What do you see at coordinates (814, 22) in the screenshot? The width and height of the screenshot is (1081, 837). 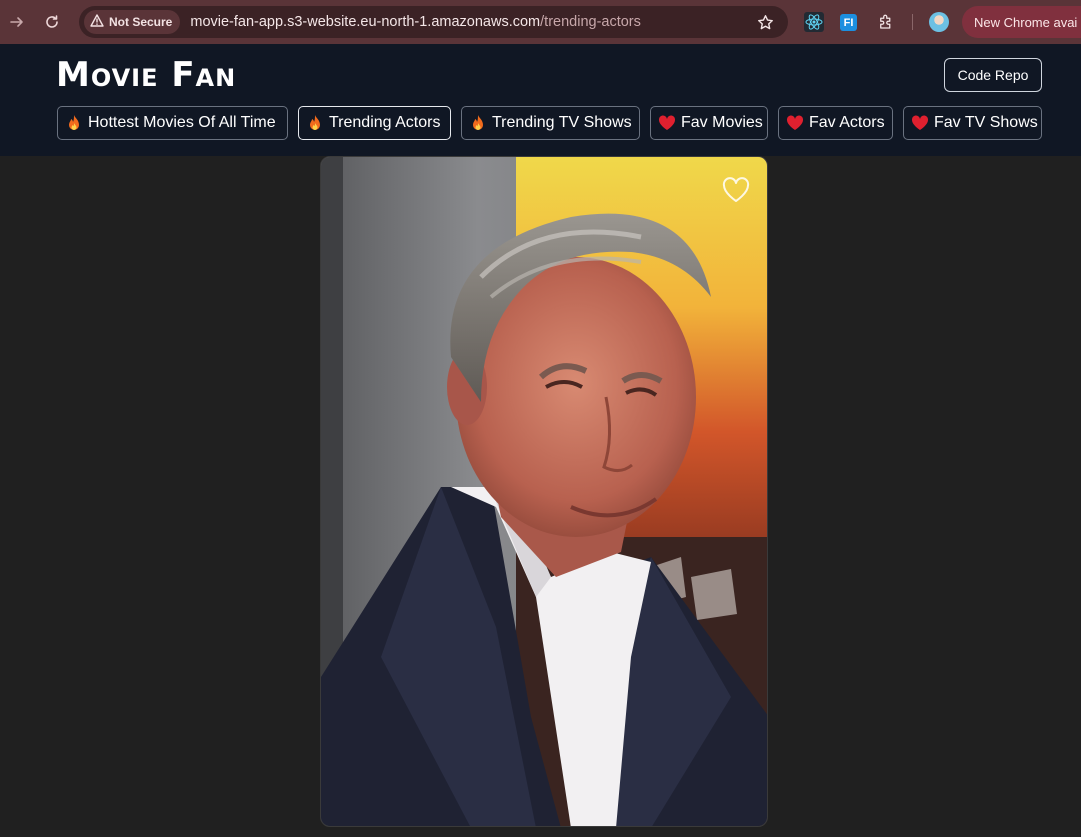 I see `react-icon` at bounding box center [814, 22].